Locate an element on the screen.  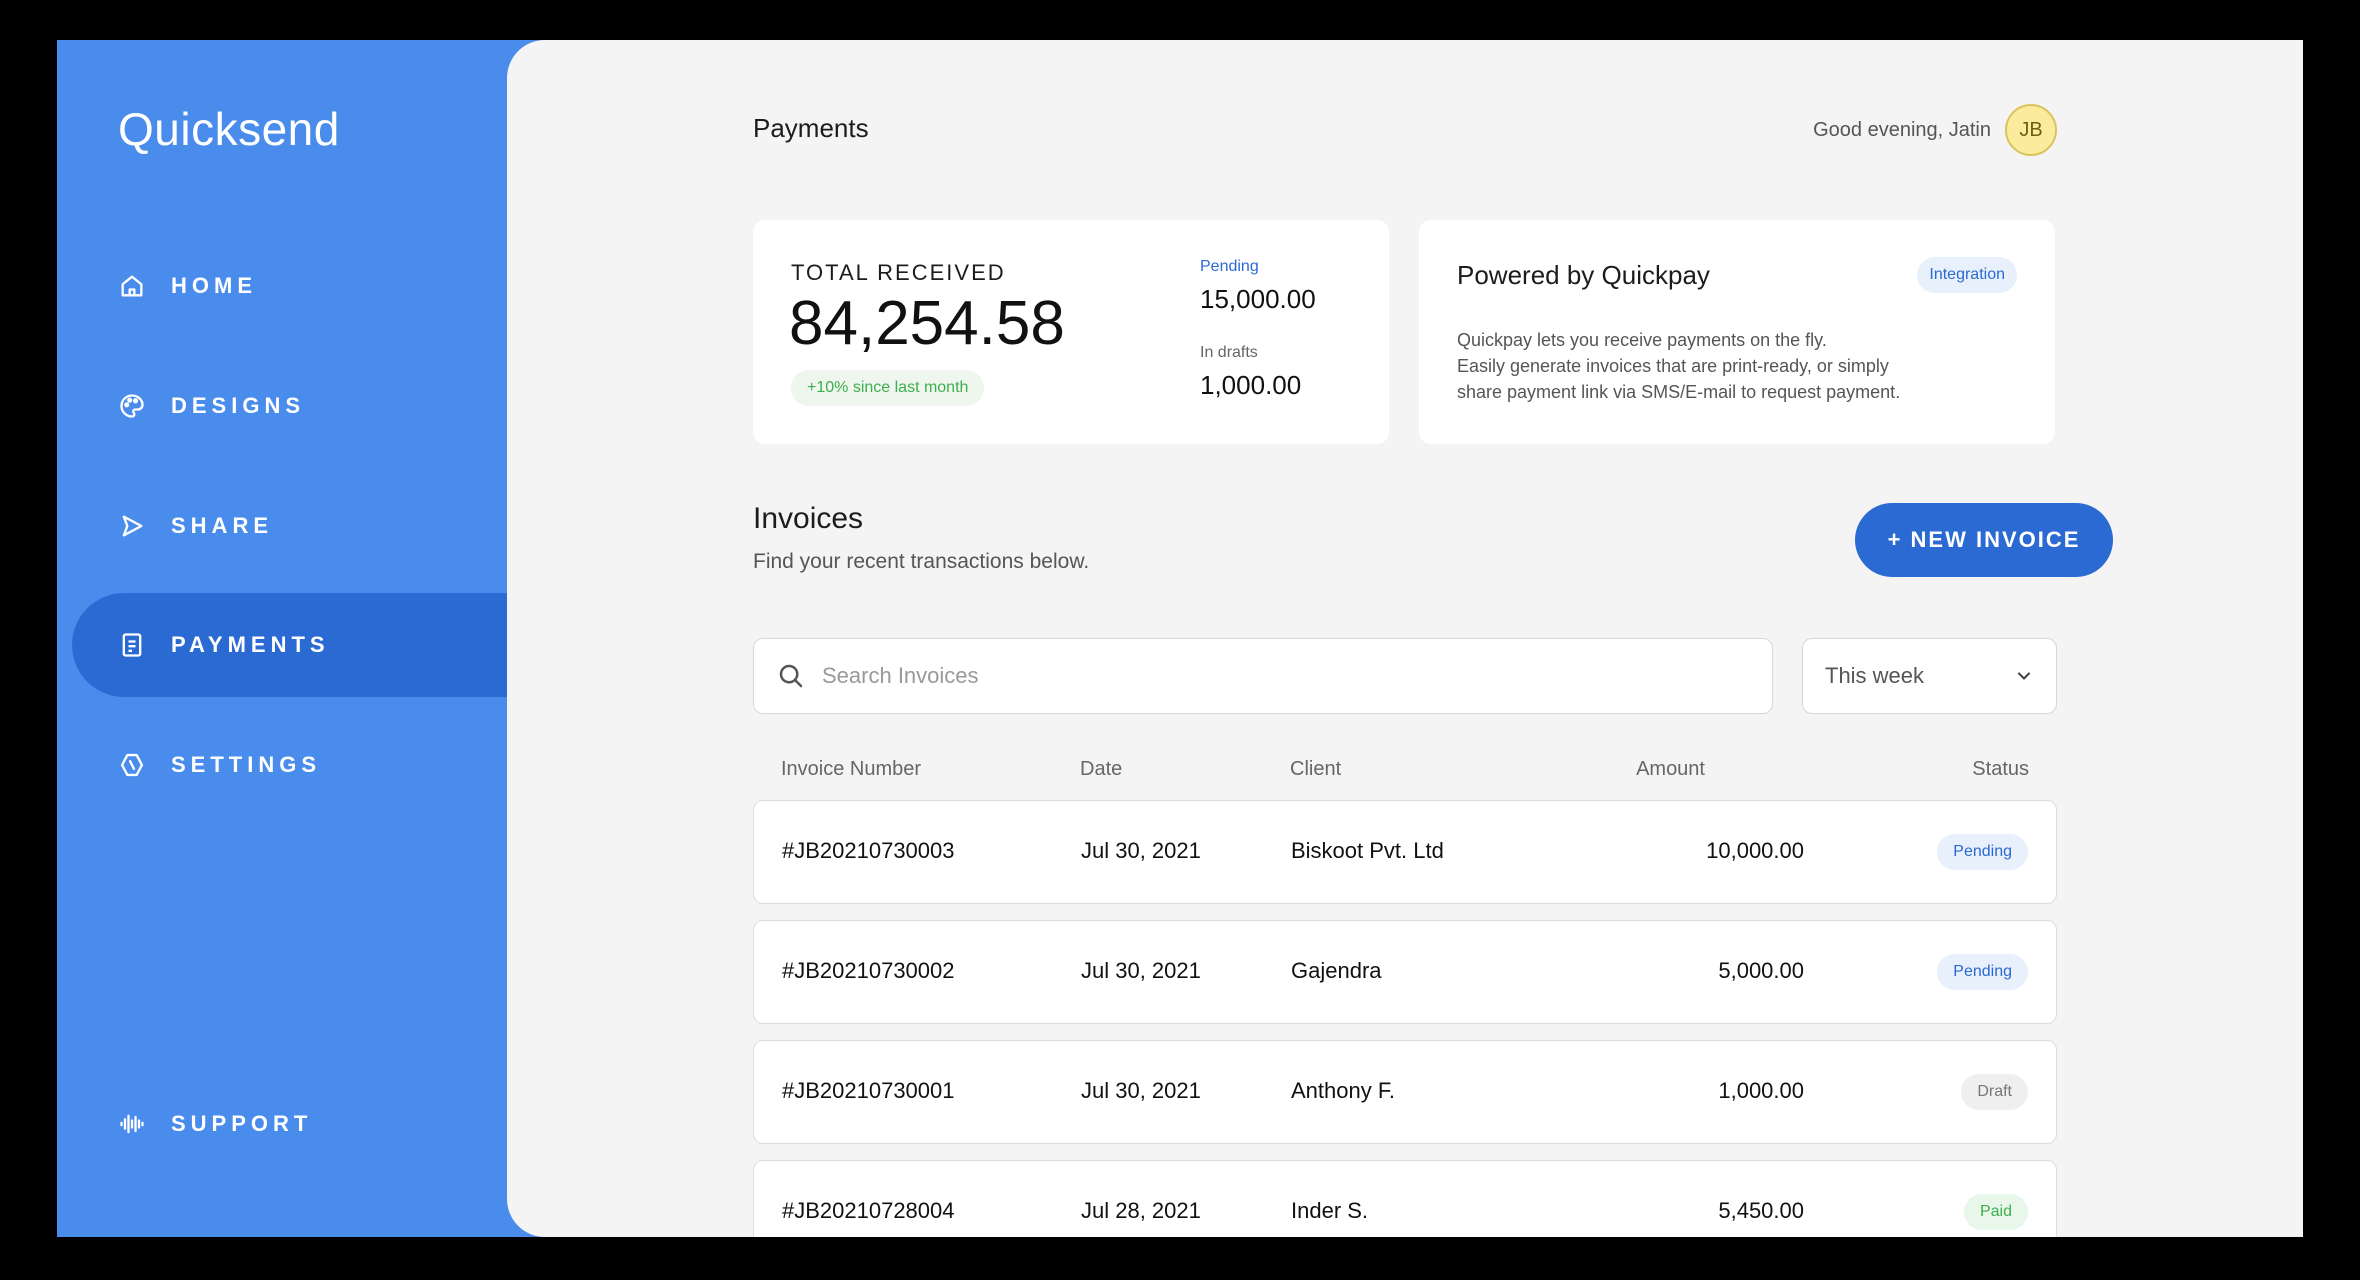
search-icon is located at coordinates (791, 676).